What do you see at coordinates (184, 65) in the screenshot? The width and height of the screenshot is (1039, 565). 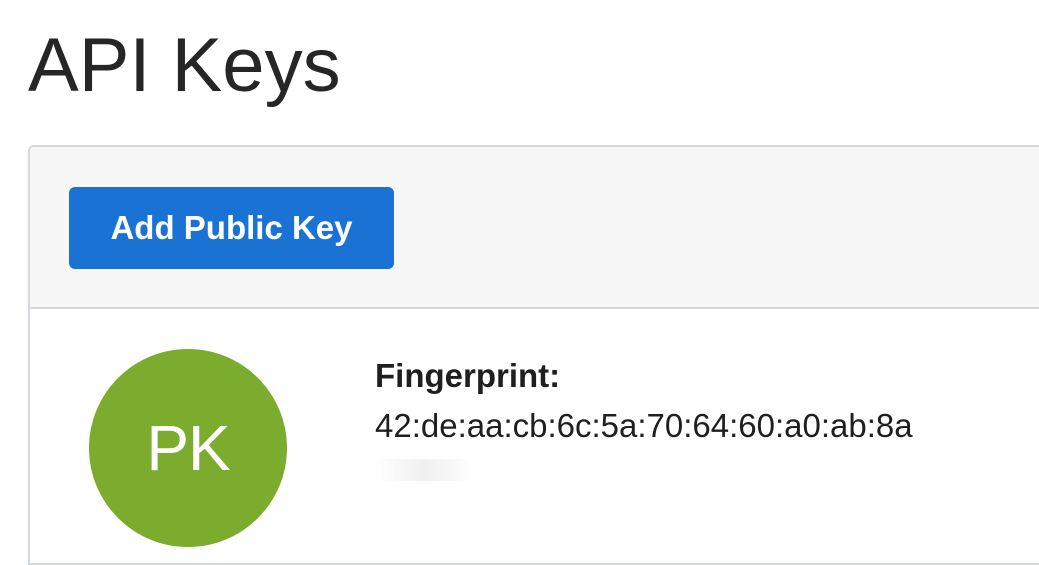 I see `page-title: API Keys` at bounding box center [184, 65].